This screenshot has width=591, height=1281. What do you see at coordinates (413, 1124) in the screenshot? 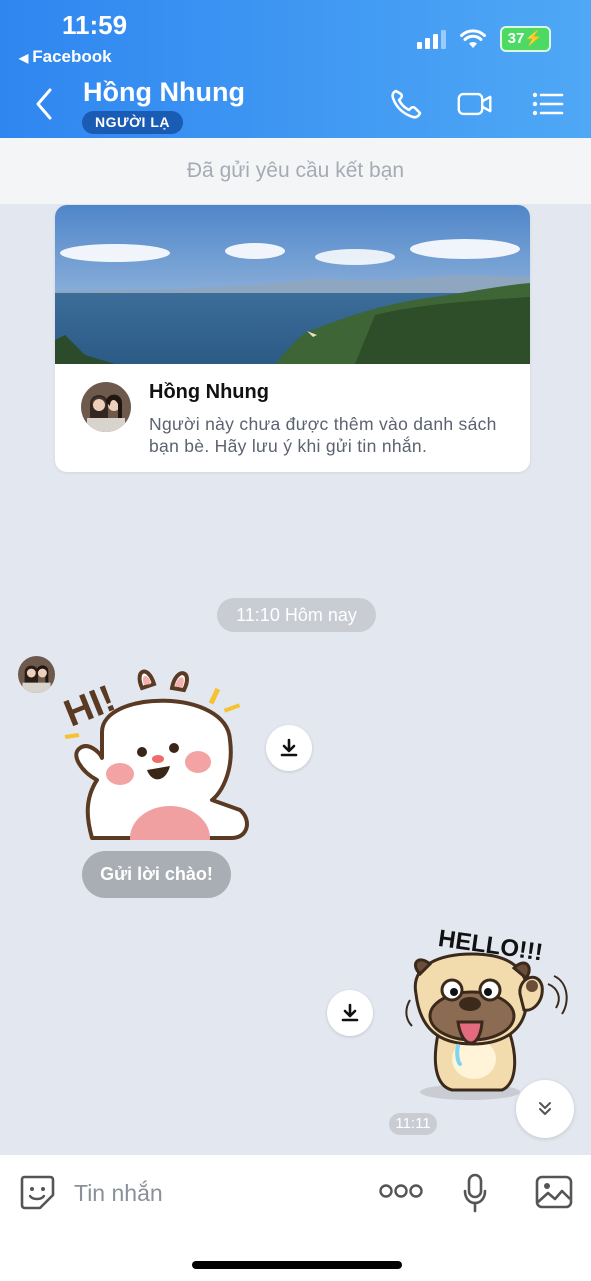
I see `sent-time: 11:11` at bounding box center [413, 1124].